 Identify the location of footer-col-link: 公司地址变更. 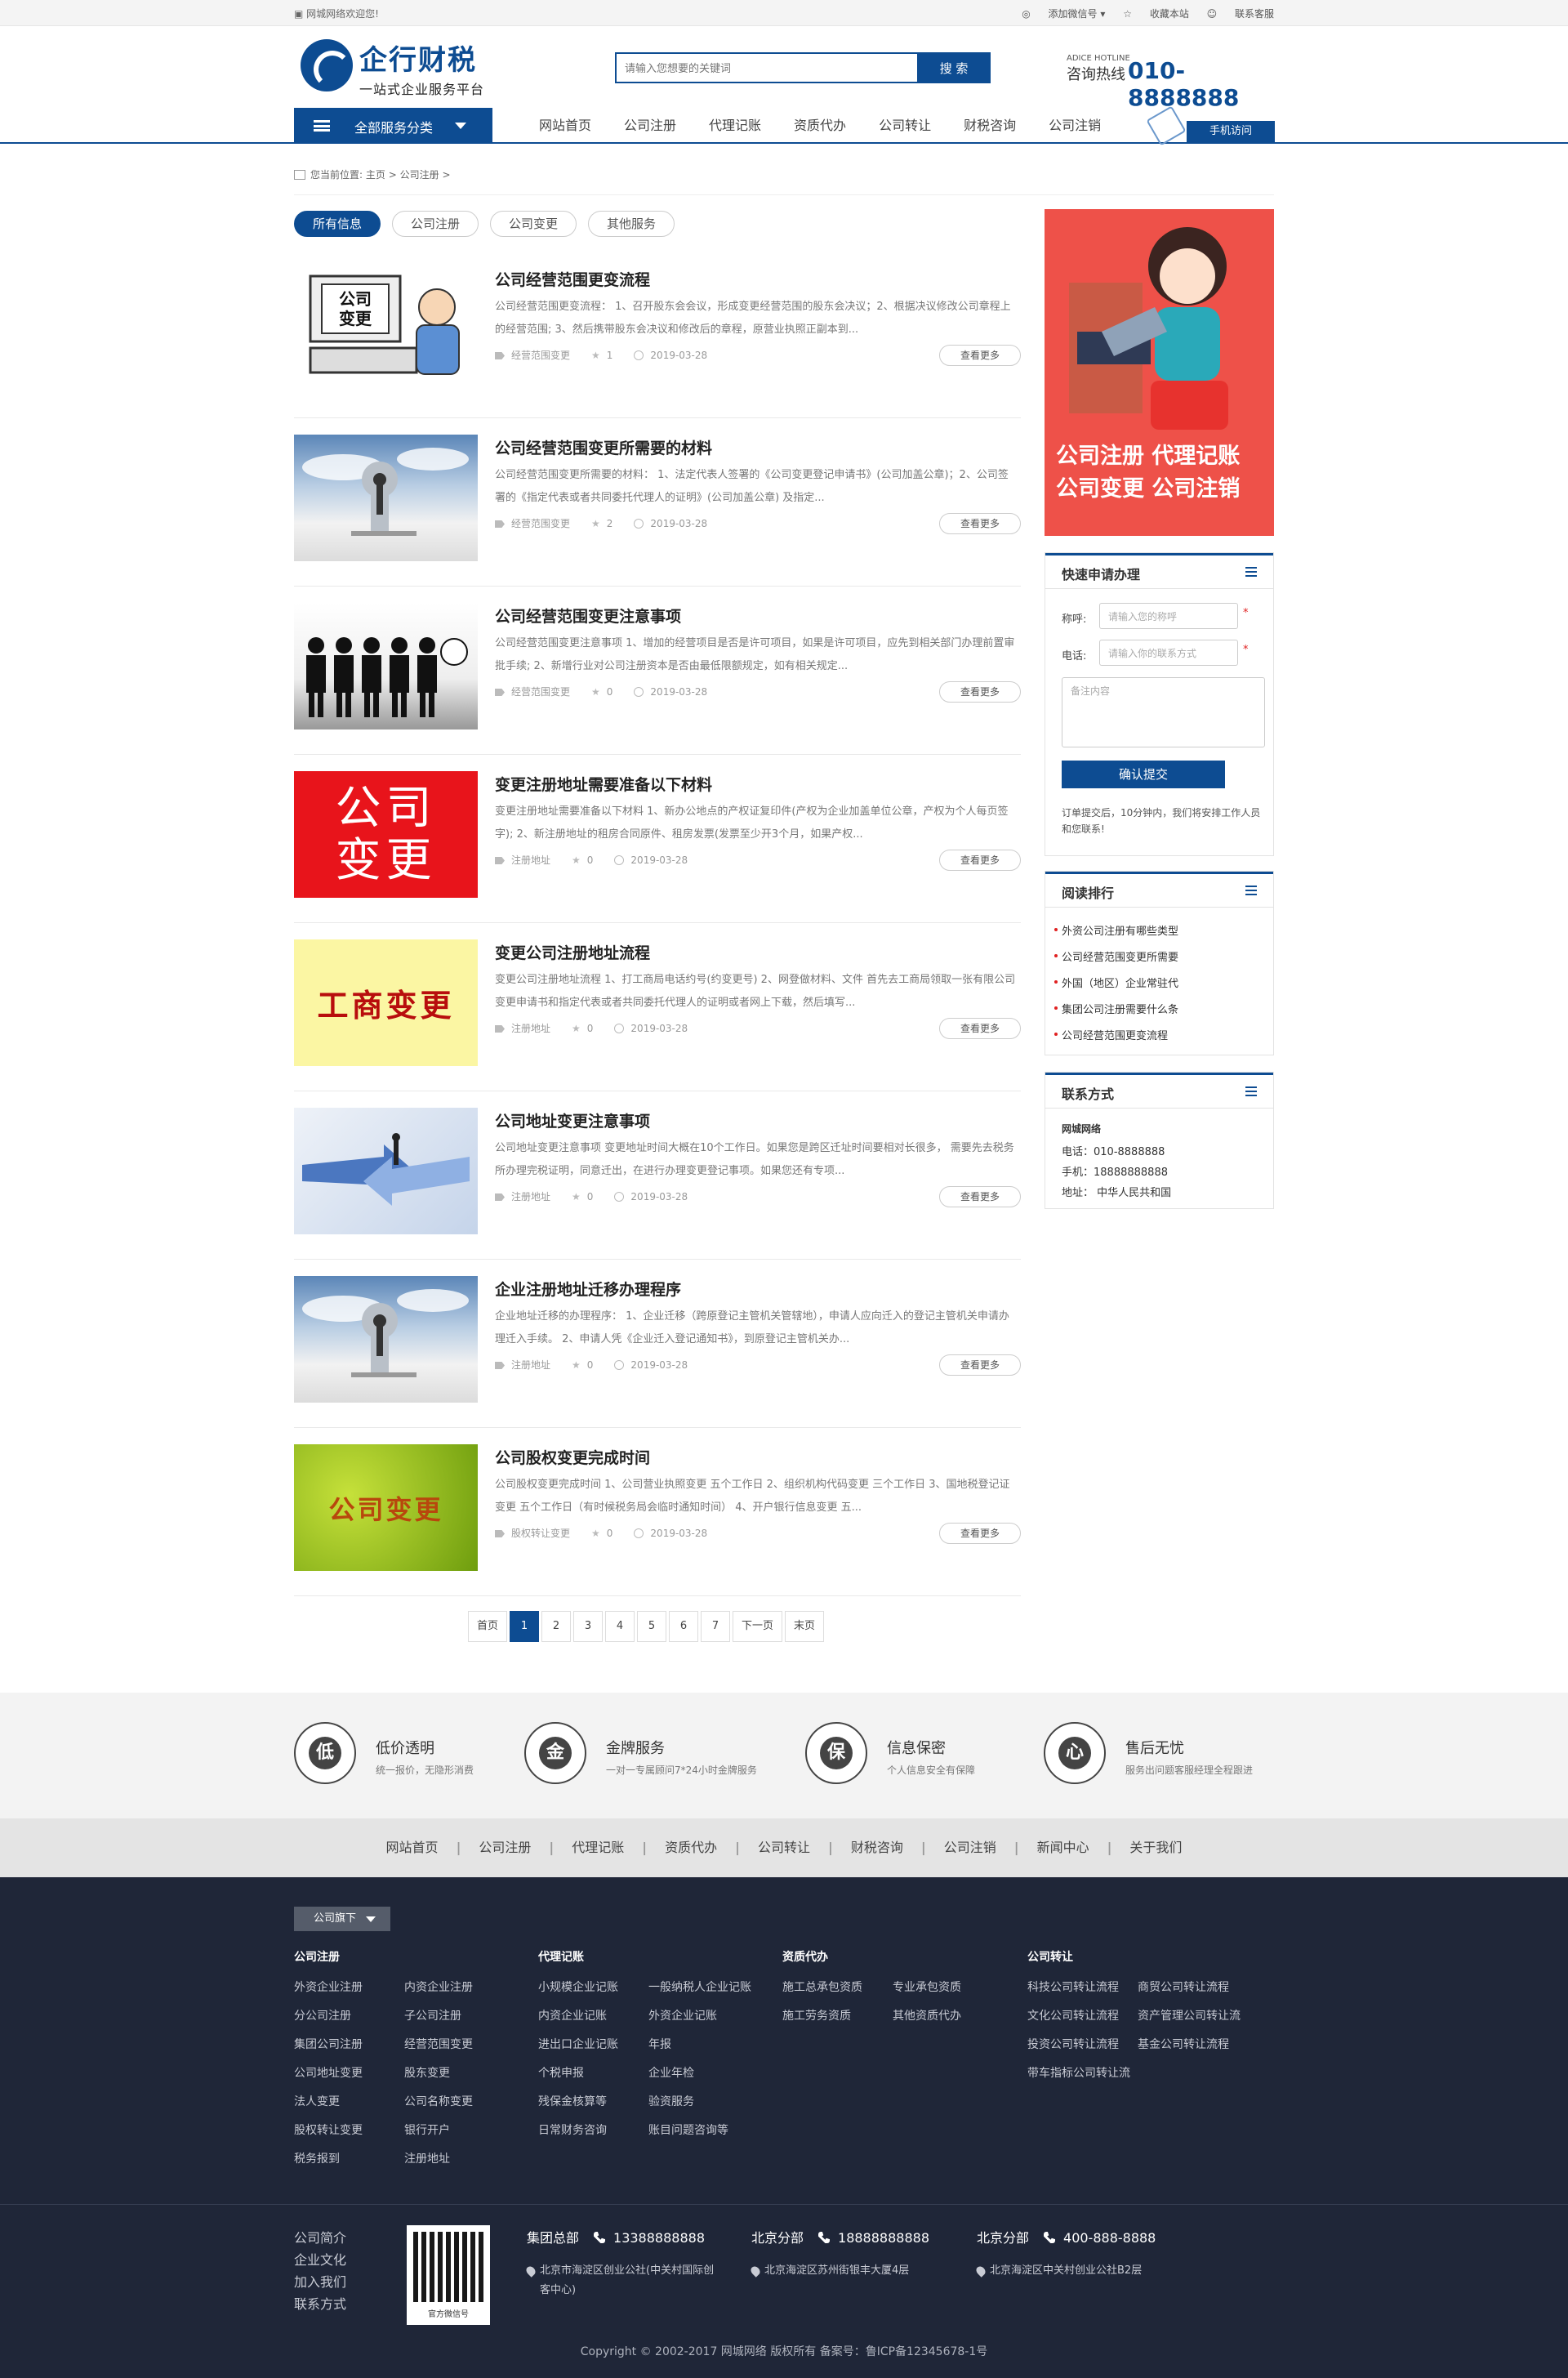
(328, 2072).